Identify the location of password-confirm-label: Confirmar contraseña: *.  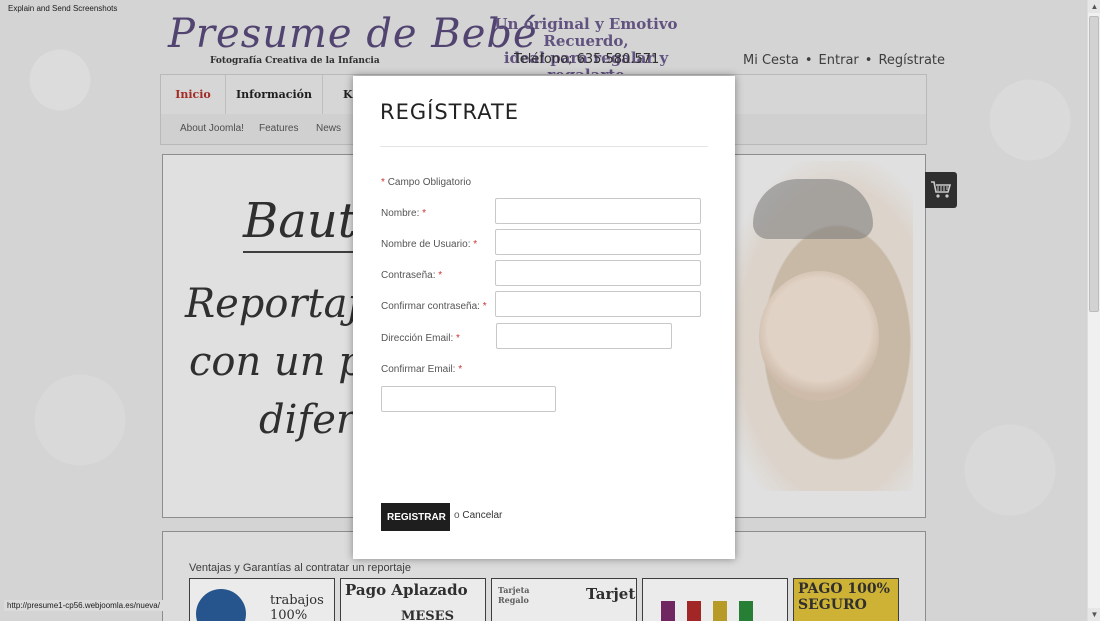
(434, 306).